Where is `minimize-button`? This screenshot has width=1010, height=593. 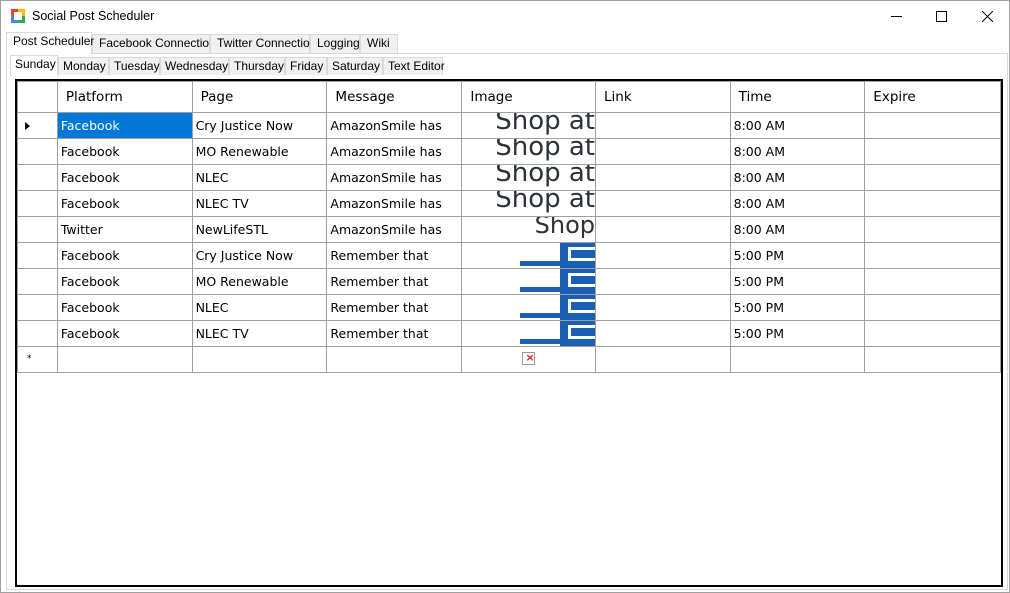 minimize-button is located at coordinates (896, 16).